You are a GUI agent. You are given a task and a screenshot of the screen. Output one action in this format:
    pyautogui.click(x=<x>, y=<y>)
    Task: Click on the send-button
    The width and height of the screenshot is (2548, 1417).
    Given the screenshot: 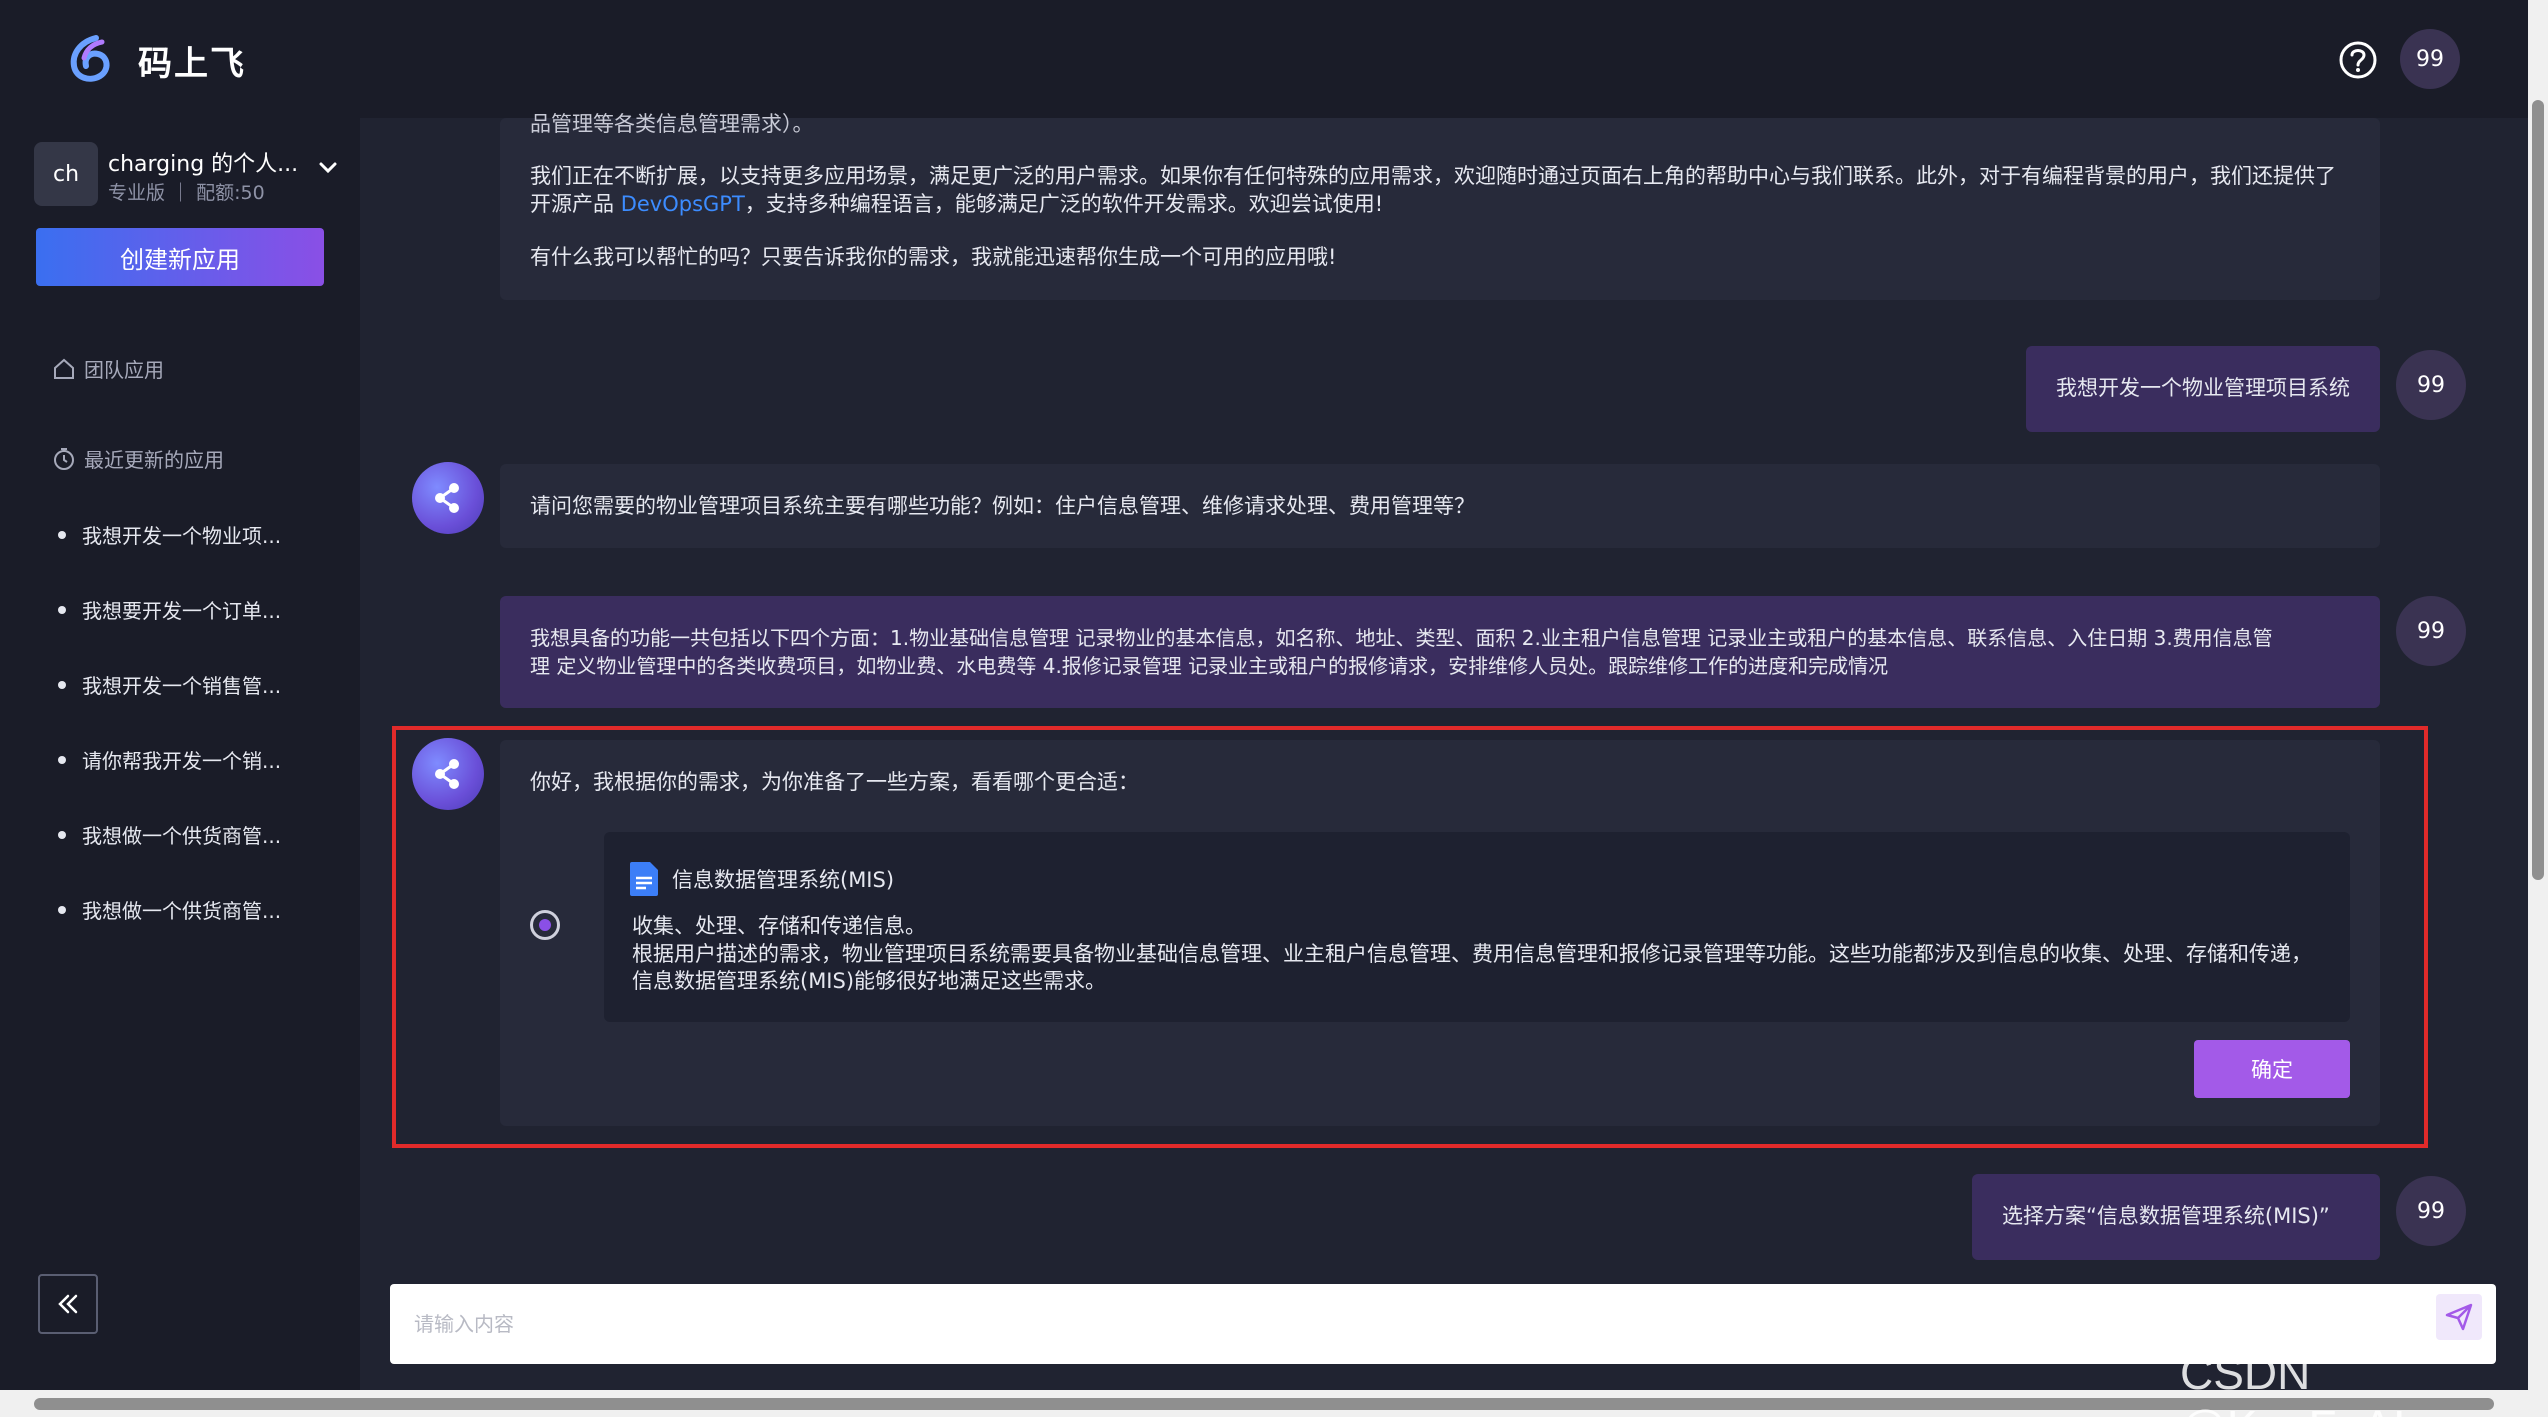 What is the action you would take?
    pyautogui.click(x=2459, y=1317)
    